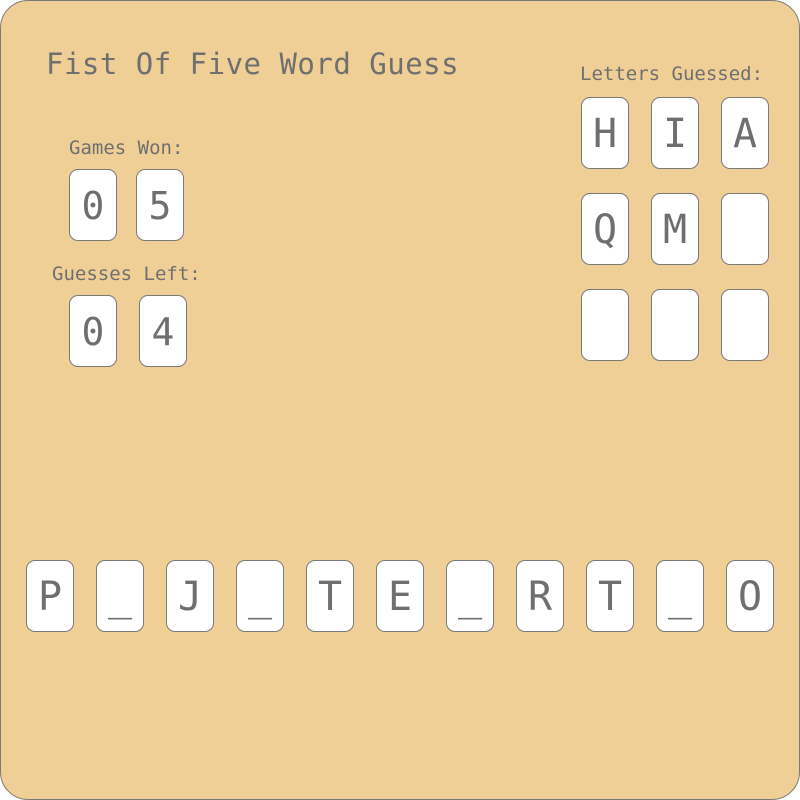  Describe the element at coordinates (605, 133) in the screenshot. I see `guessed-letter-slot: H` at that location.